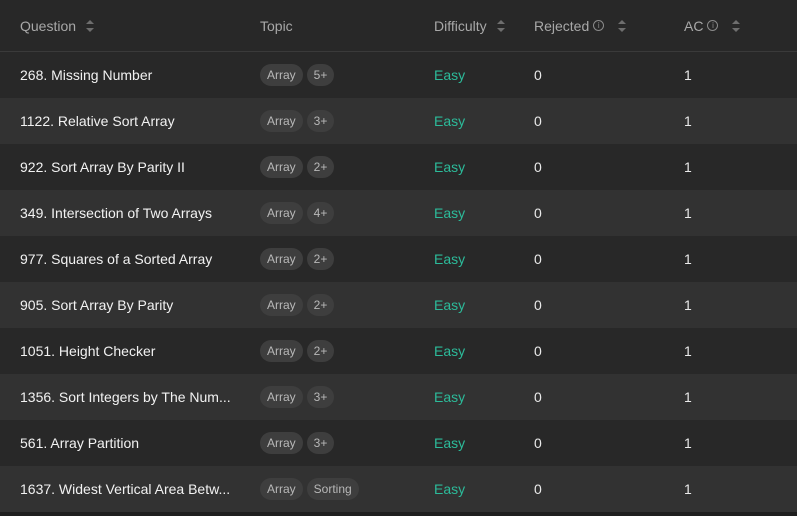 The image size is (797, 516). I want to click on topic-more-tag: 5+, so click(320, 75).